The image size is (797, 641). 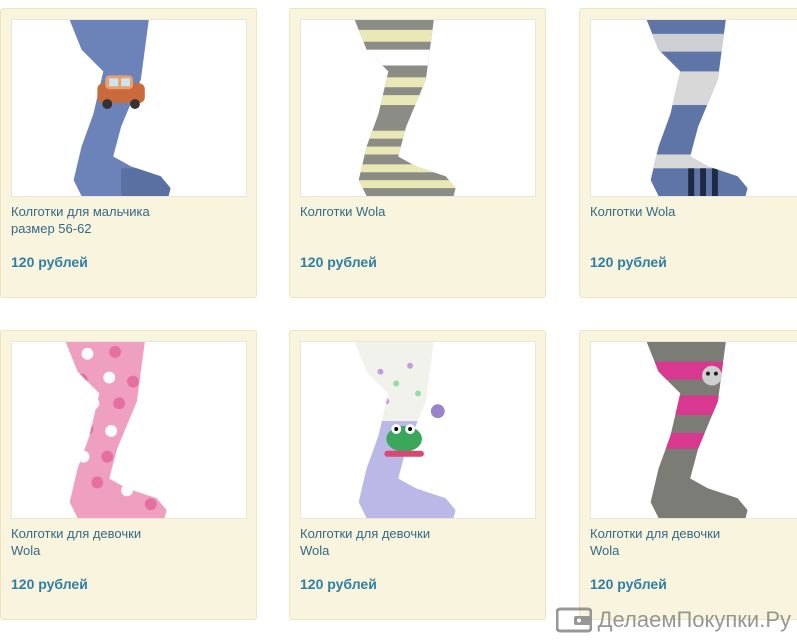 I want to click on watermark: ДелаемПокупки.Ру, so click(x=673, y=620).